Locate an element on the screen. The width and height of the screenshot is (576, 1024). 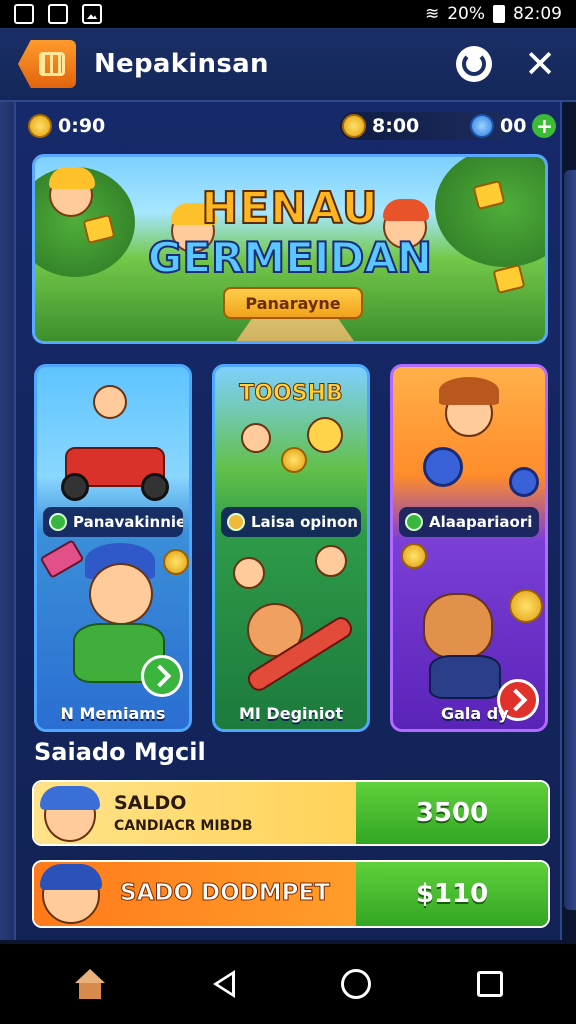
saldo-card: SALDO CANDIACR MIBDB 3500 is located at coordinates (291, 813).